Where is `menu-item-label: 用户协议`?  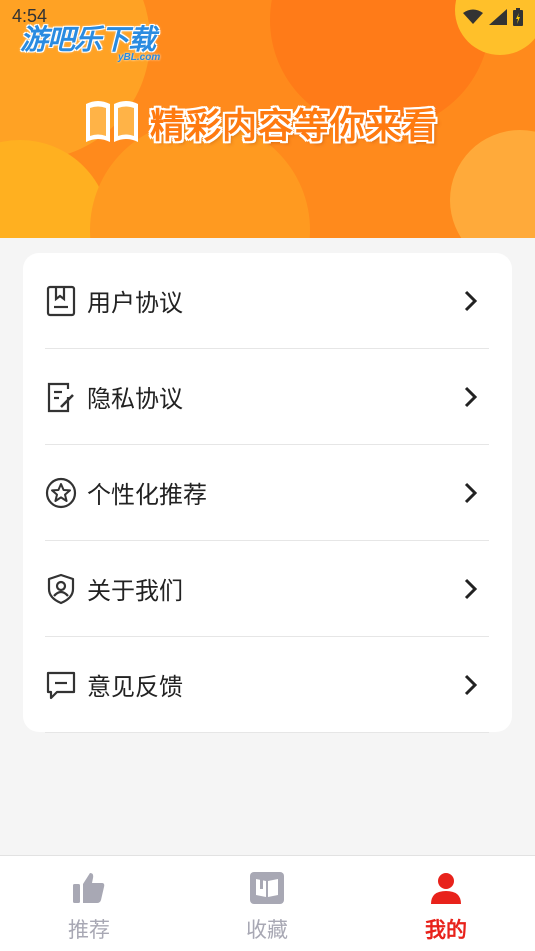
menu-item-label: 用户协议 is located at coordinates (135, 303).